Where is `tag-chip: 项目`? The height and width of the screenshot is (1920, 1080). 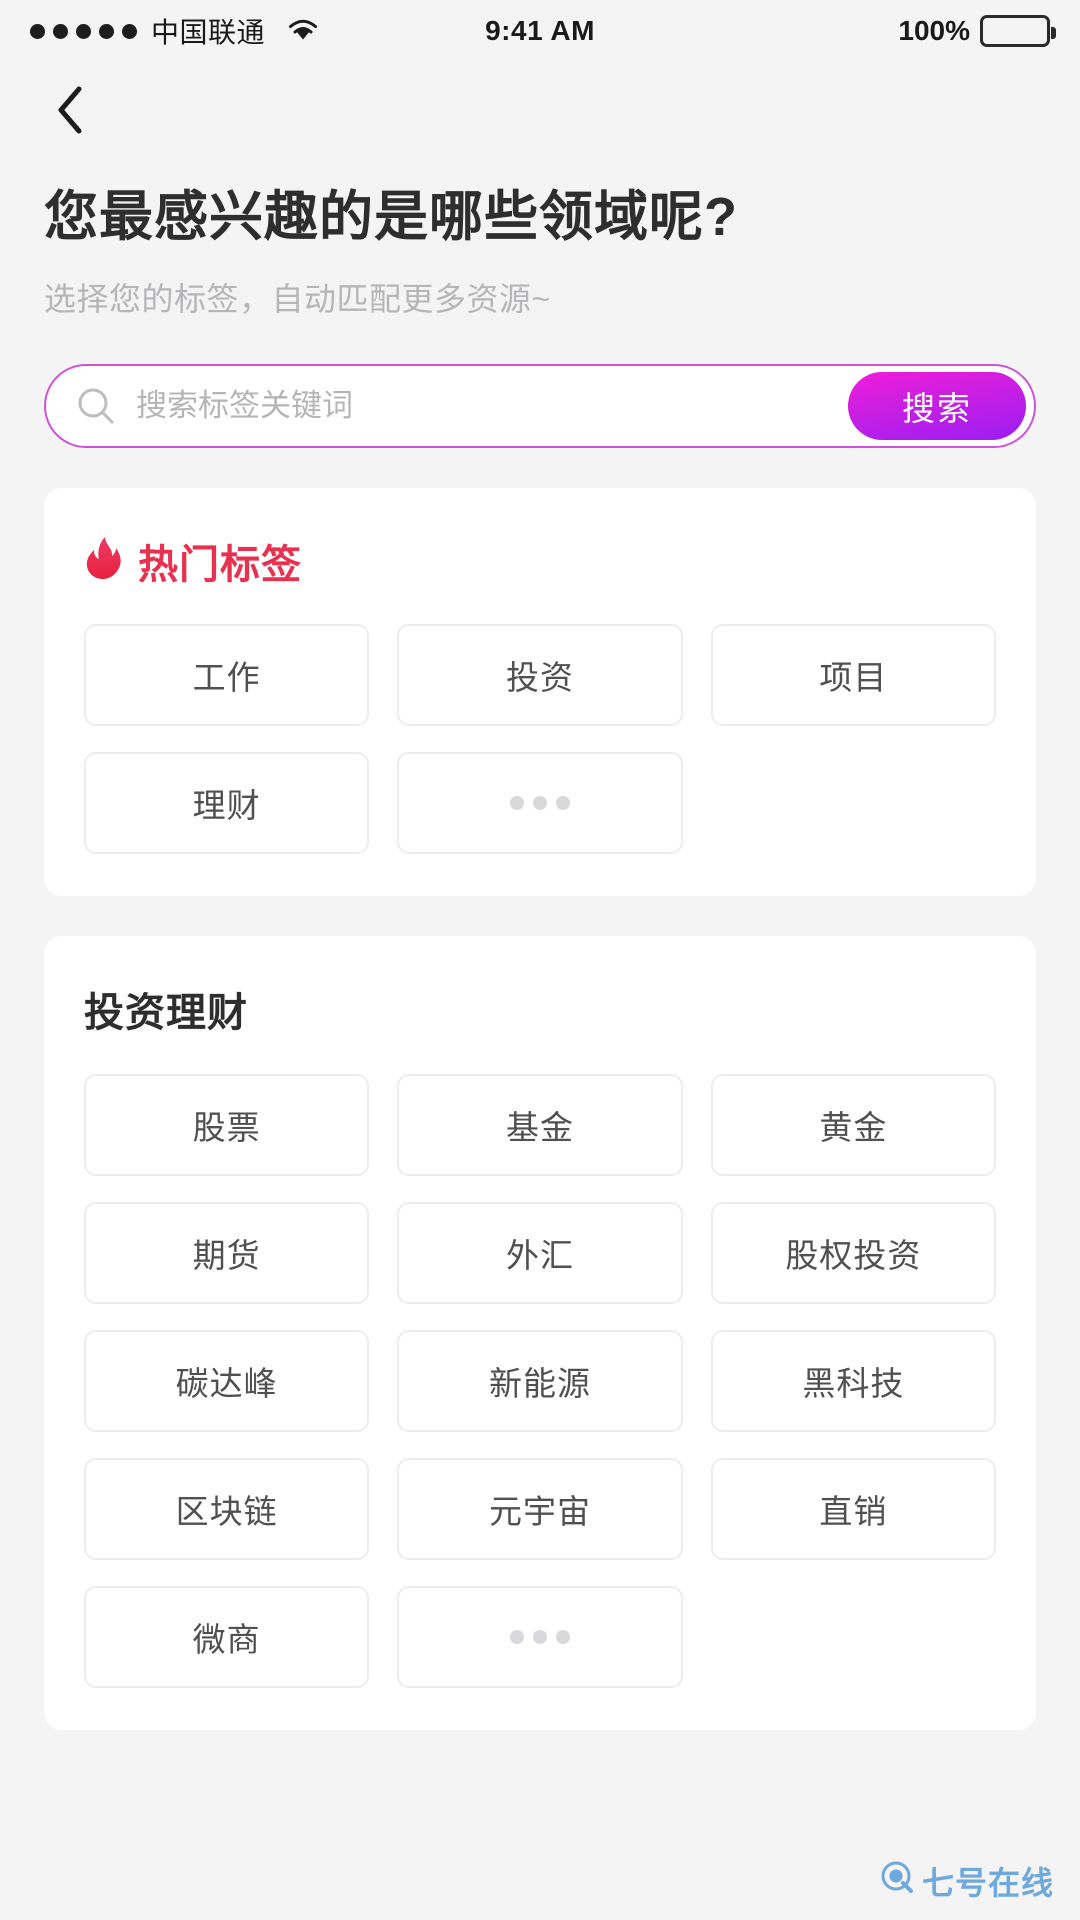 tag-chip: 项目 is located at coordinates (853, 674).